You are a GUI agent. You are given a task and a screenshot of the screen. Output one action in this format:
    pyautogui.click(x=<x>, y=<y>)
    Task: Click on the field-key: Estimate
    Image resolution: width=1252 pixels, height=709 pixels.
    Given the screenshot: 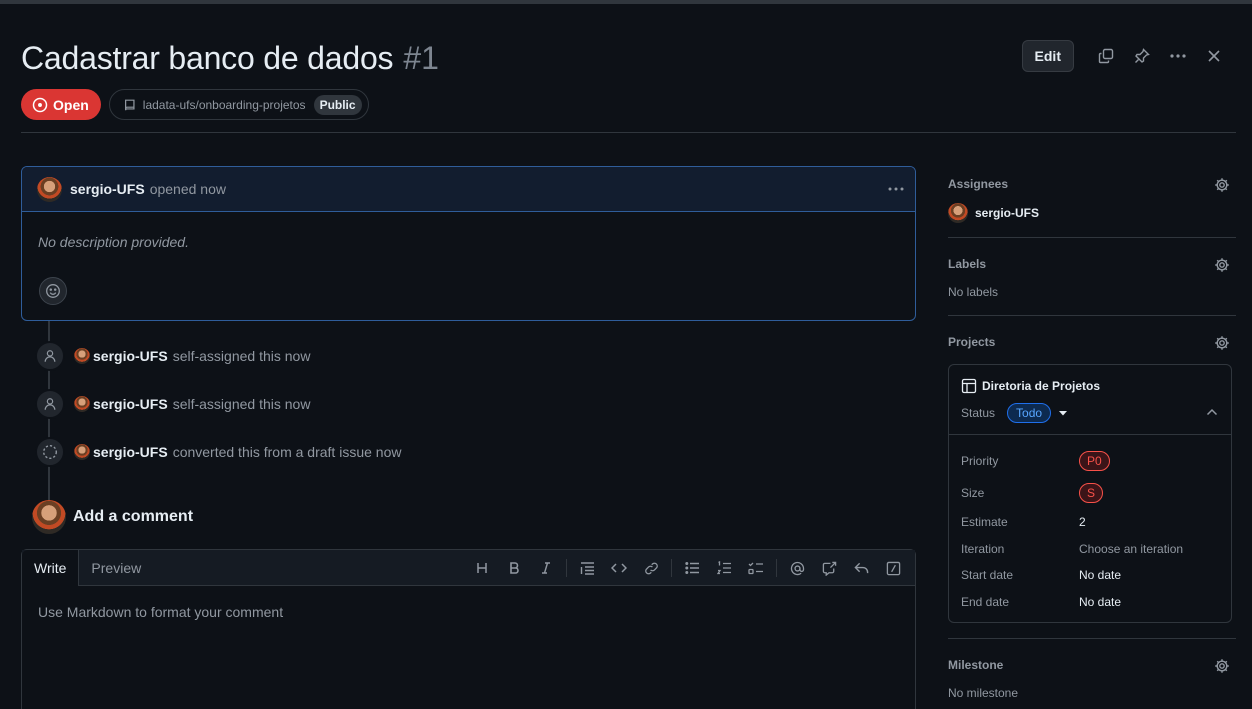 What is the action you would take?
    pyautogui.click(x=984, y=522)
    